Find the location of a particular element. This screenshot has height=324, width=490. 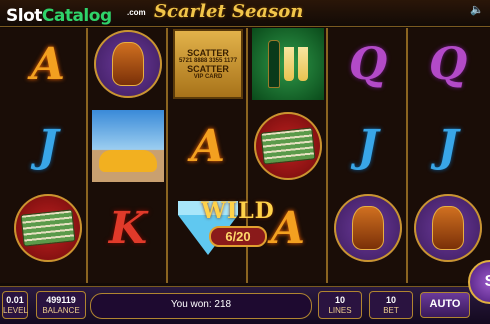

wild-counter: 6/20 is located at coordinates (238, 236).